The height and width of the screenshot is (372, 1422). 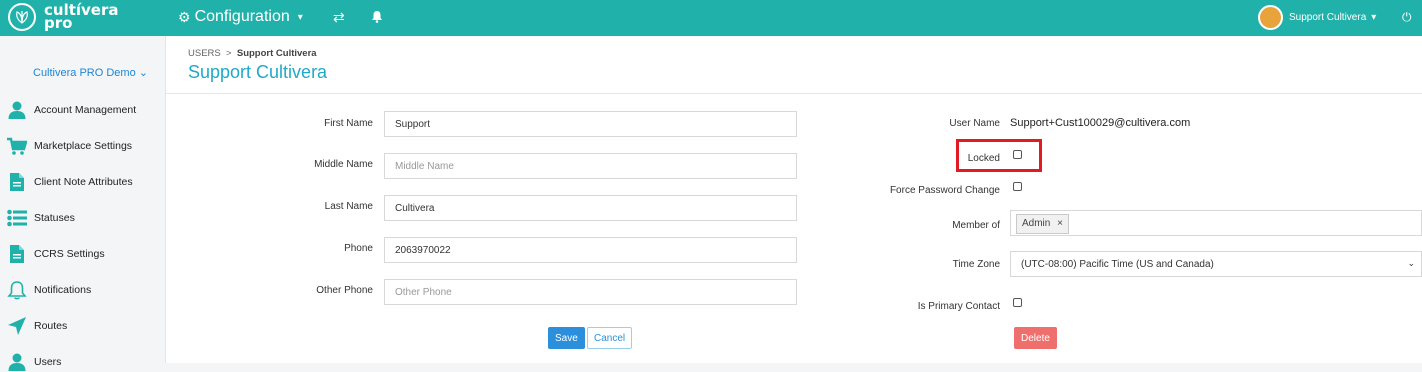 What do you see at coordinates (1036, 223) in the screenshot?
I see `member-tag-label: Admin` at bounding box center [1036, 223].